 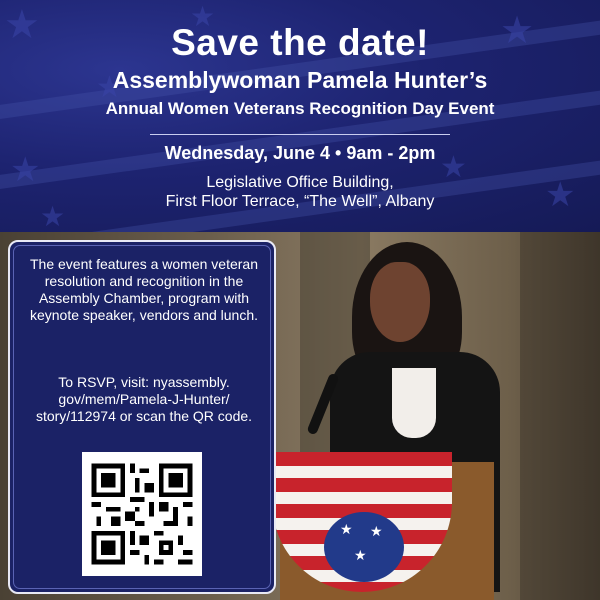 I want to click on event-location-line2: First Floor Terrace, “The Well”, Albany, so click(x=300, y=201).